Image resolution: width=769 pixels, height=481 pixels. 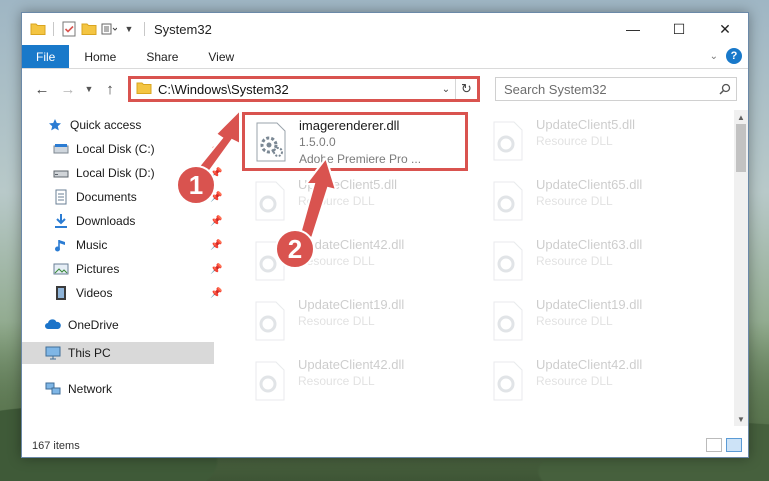 I want to click on annotation-arrows, so click(x=266, y=173).